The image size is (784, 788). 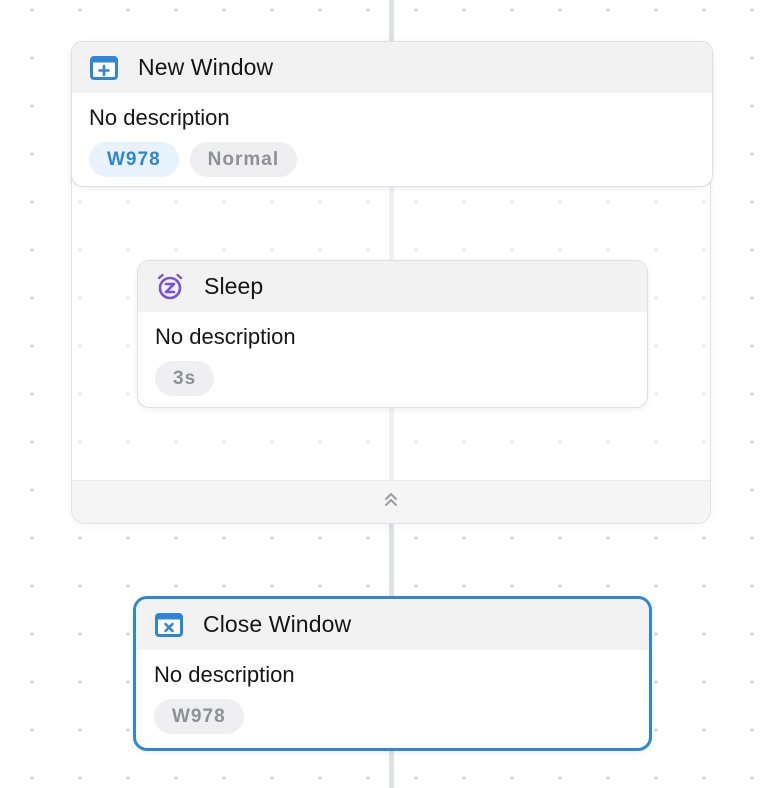 What do you see at coordinates (234, 286) in the screenshot?
I see `node-title: Sleep` at bounding box center [234, 286].